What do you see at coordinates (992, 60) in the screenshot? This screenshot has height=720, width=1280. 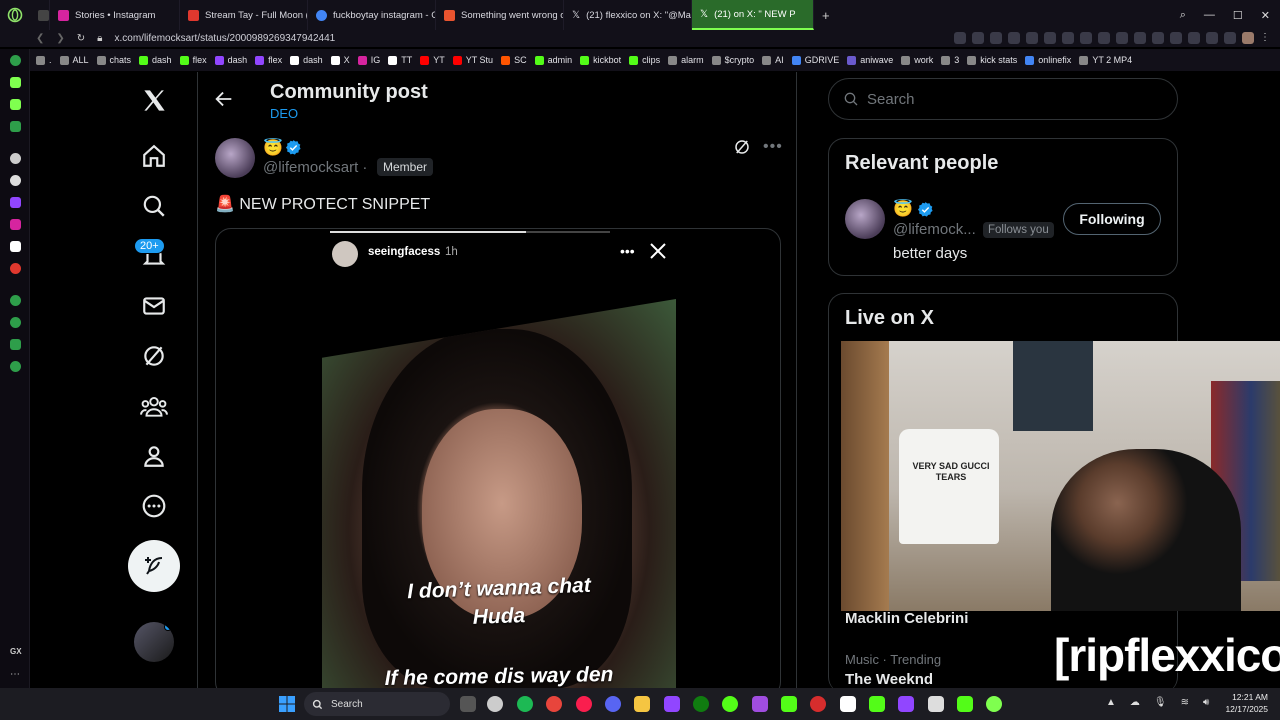 I see `bookmark-item: kick stats` at bounding box center [992, 60].